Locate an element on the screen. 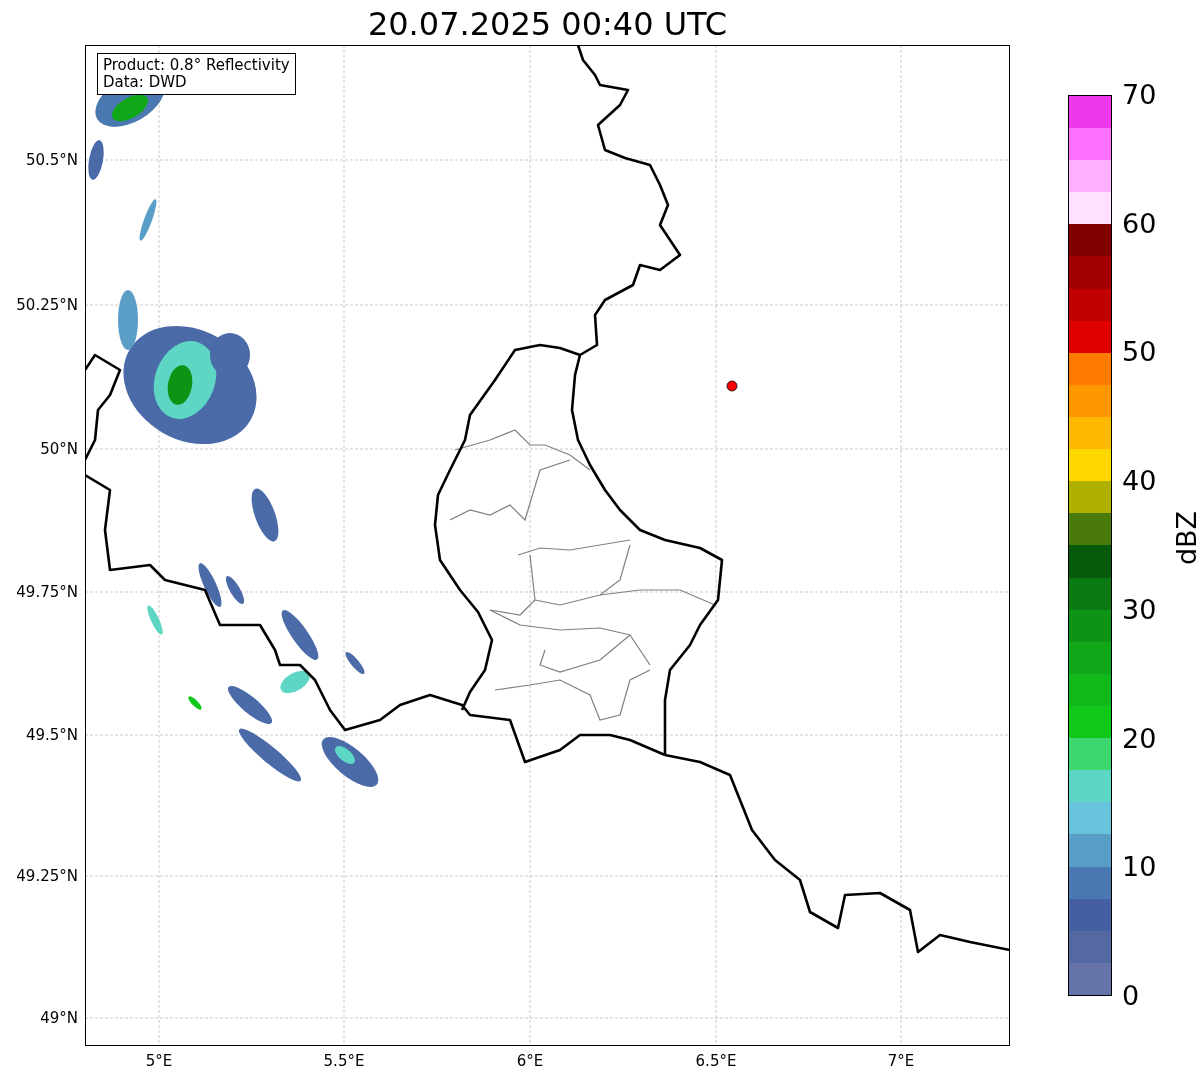 The image size is (1202, 1081). scale-tick-label: 20 is located at coordinates (1139, 738).